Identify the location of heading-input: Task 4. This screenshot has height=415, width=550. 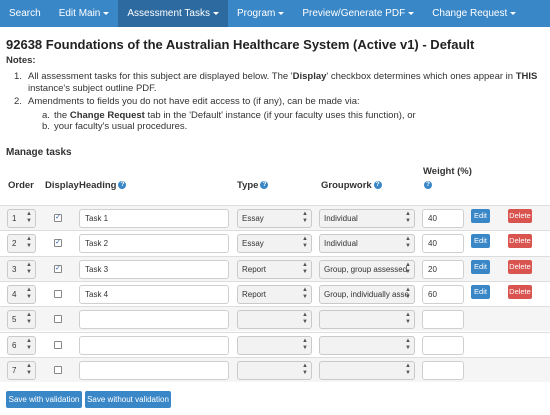
(154, 294).